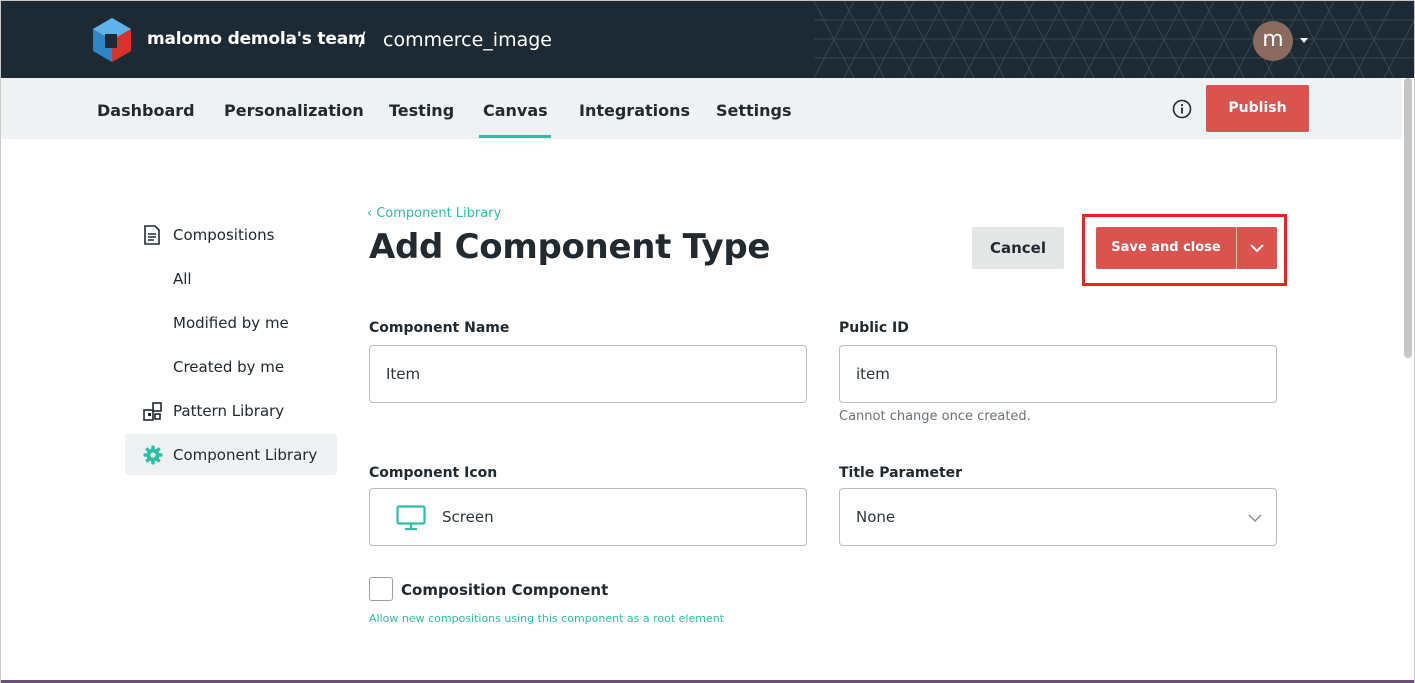 This screenshot has width=1415, height=683. Describe the element at coordinates (294, 110) in the screenshot. I see `tab-personalization: Personalization` at that location.